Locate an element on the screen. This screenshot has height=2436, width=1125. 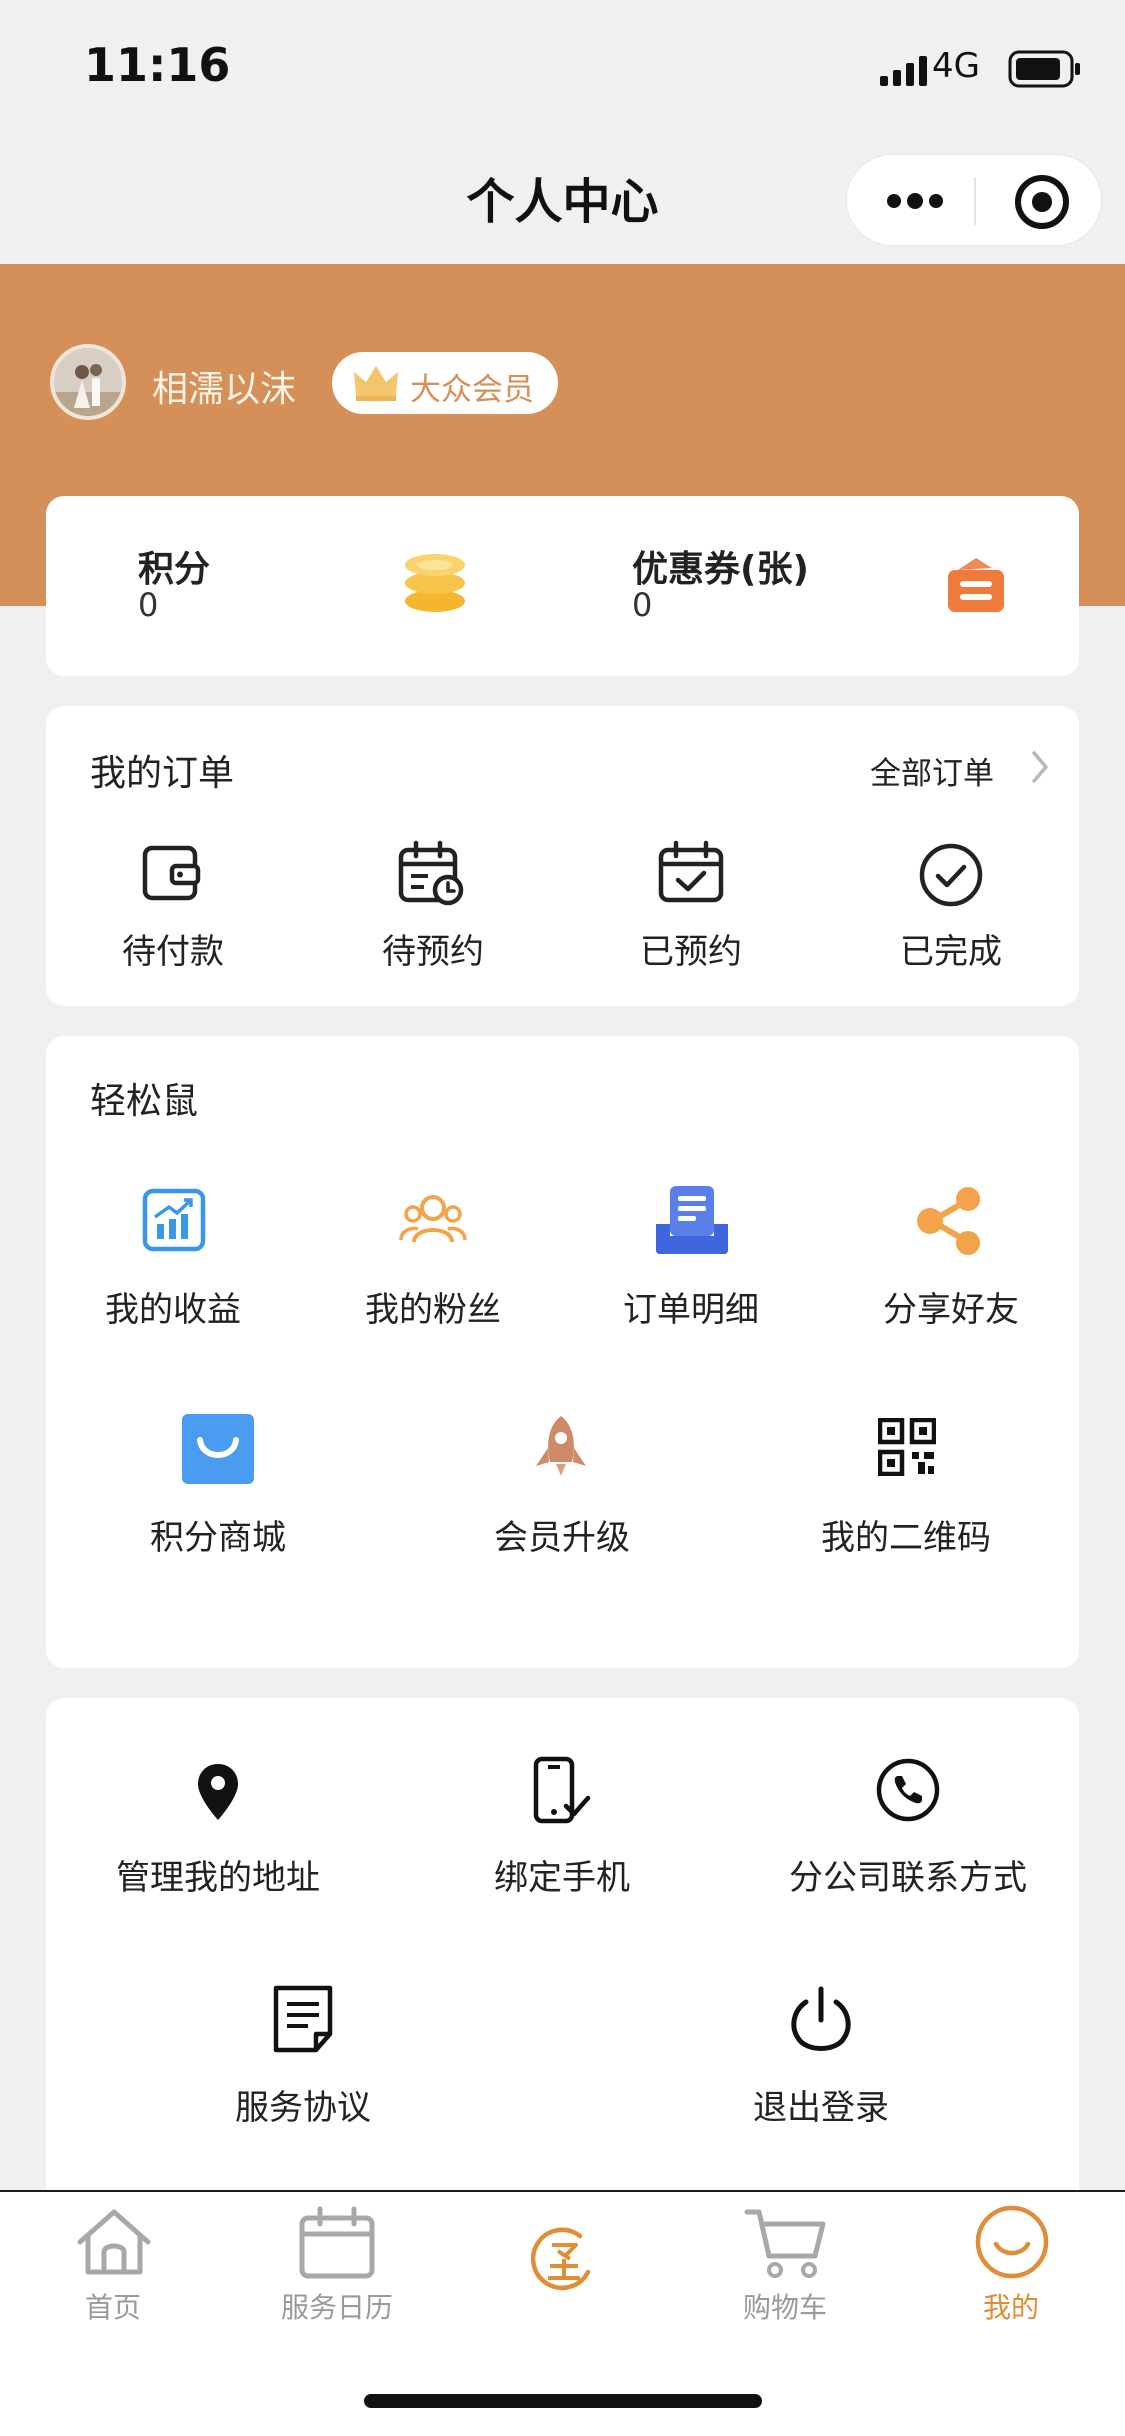
wallet-icon is located at coordinates (171, 873).